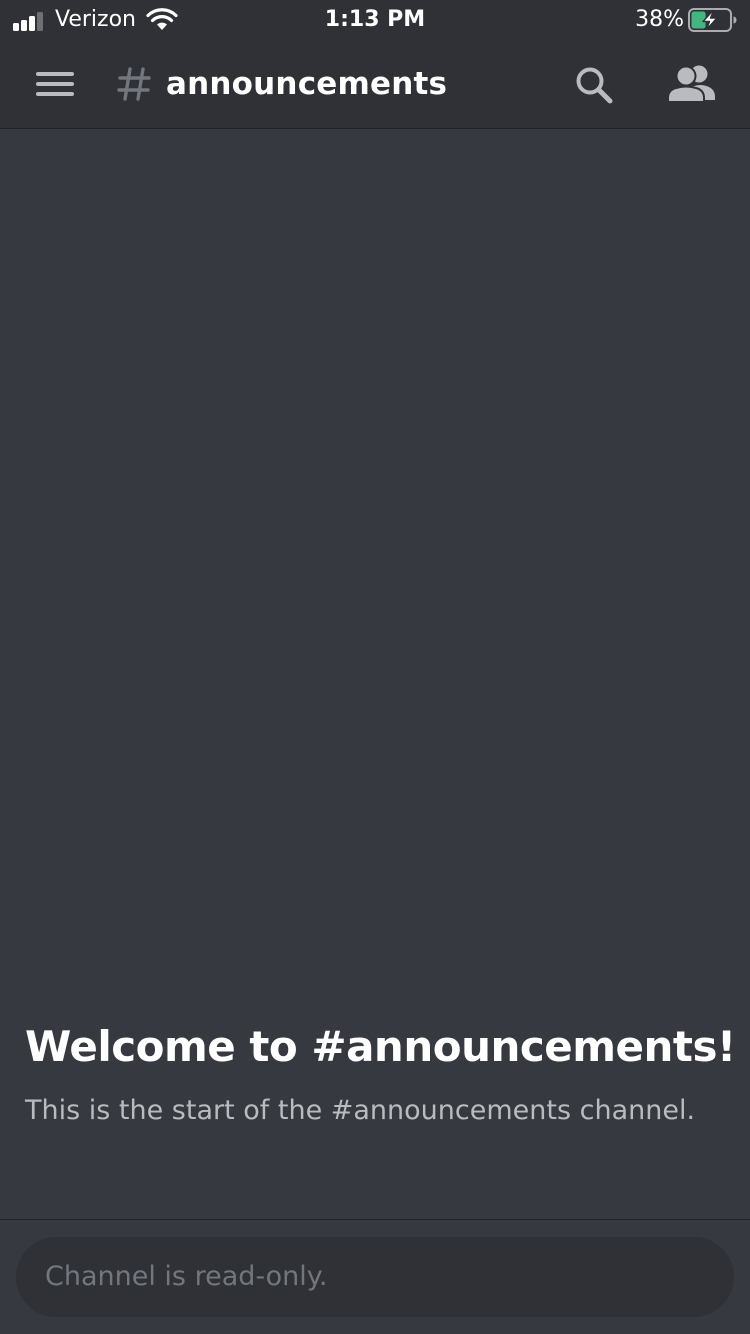 Image resolution: width=750 pixels, height=1334 pixels. I want to click on status-bar: Verizon 1:13 PM 38%, so click(375, 20).